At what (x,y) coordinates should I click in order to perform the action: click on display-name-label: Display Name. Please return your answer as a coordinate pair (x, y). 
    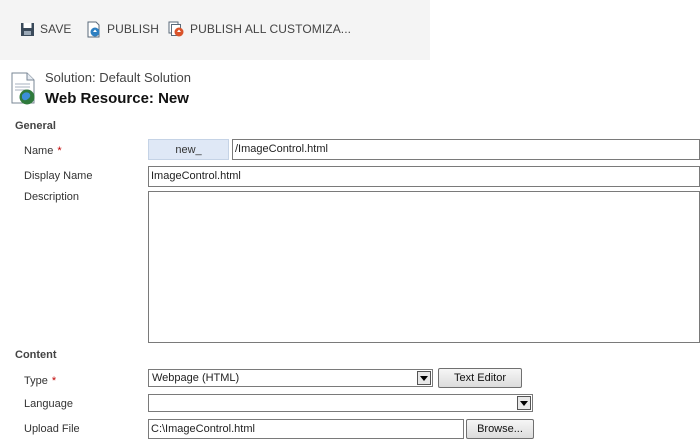
    Looking at the image, I should click on (58, 176).